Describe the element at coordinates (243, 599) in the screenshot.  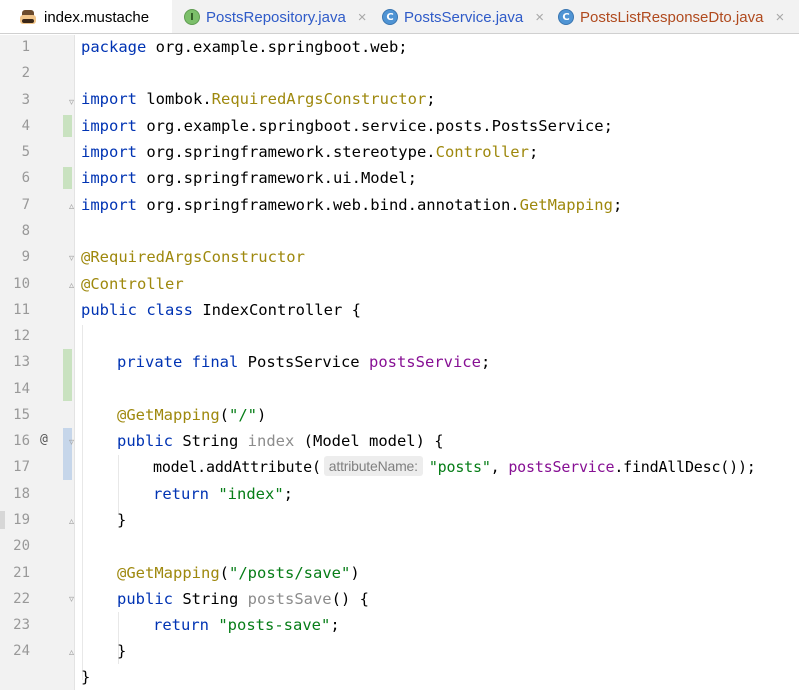
I see `code-line: public String postsSave() {` at that location.